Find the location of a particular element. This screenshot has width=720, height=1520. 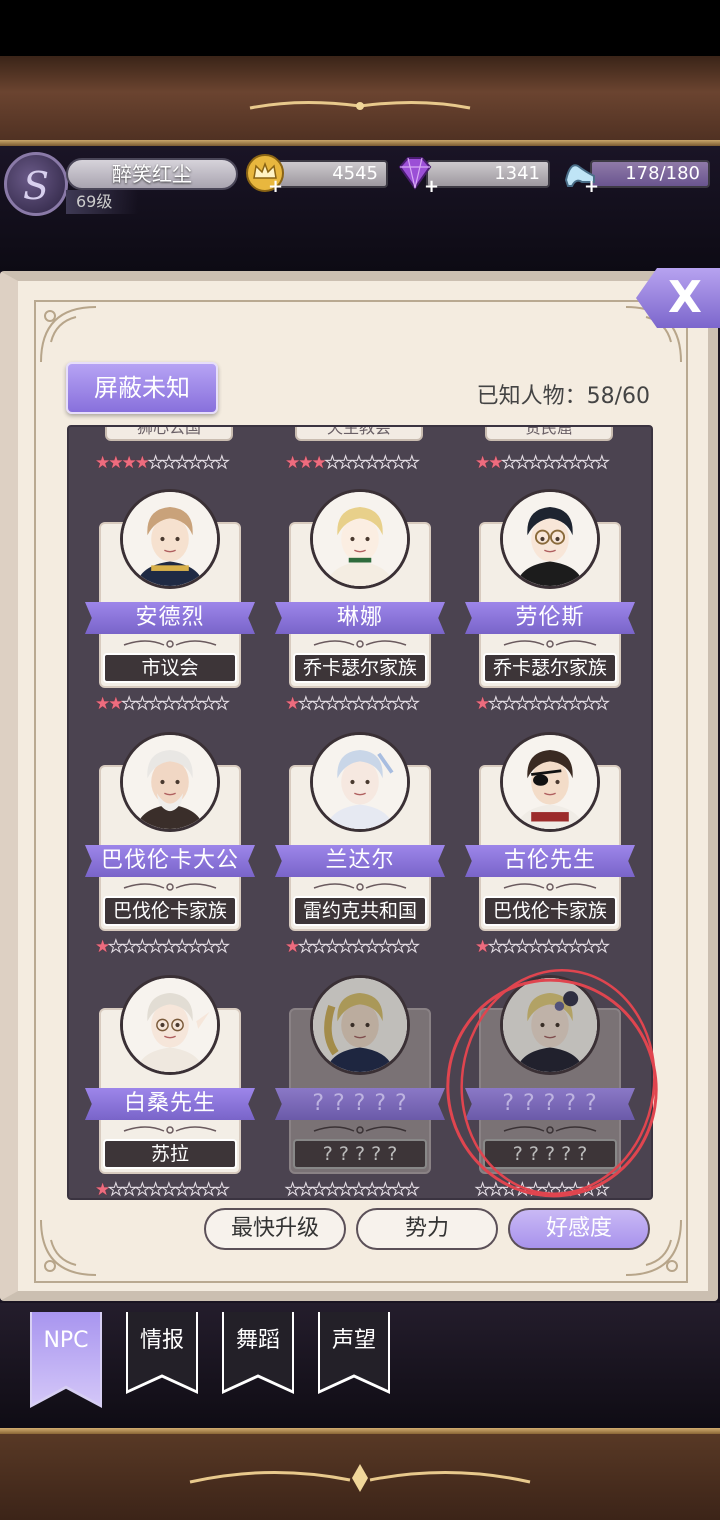

white-haired-duke-portrait-icon is located at coordinates (170, 782).